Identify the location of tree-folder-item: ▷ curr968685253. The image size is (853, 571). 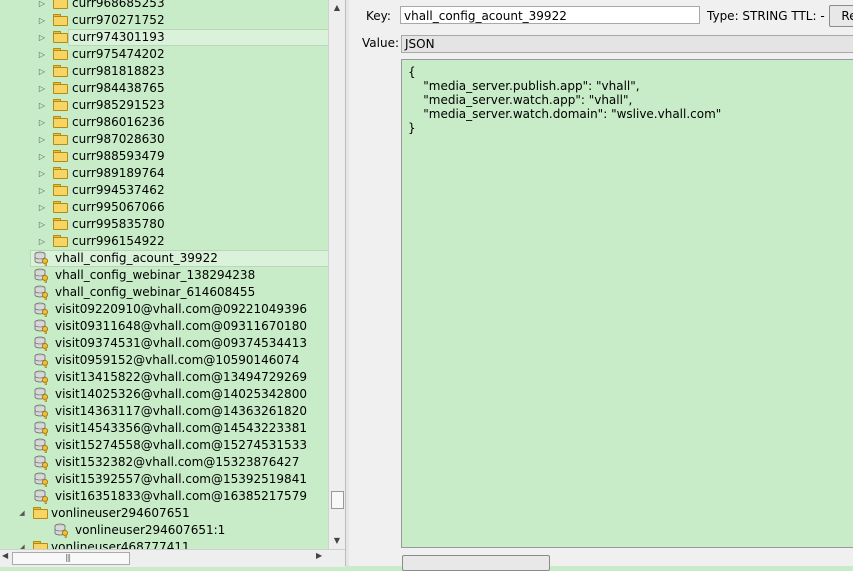
(164, 6).